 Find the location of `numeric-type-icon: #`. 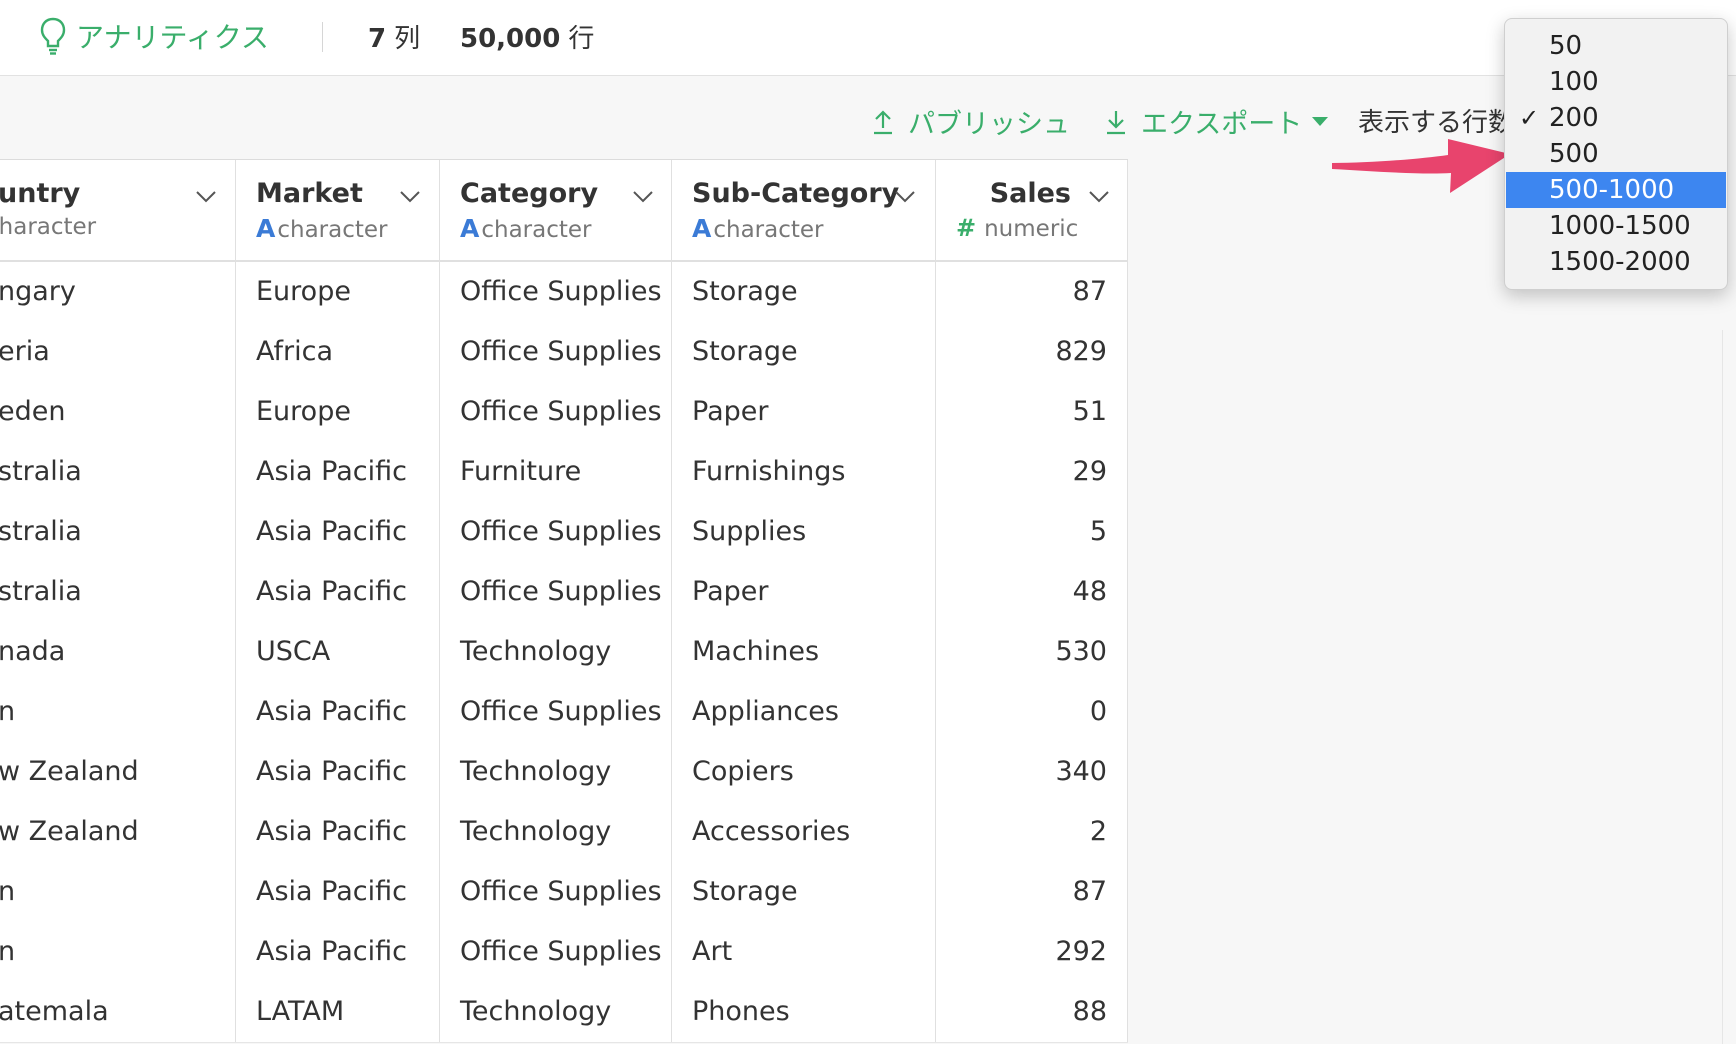

numeric-type-icon: # is located at coordinates (966, 228).